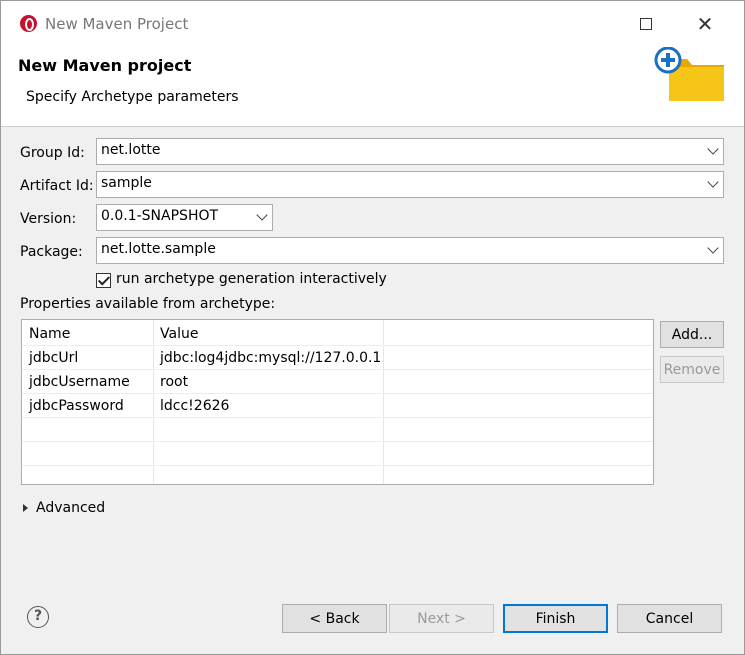 Image resolution: width=745 pixels, height=655 pixels. I want to click on table-row: jdbcUsername root, so click(337, 382).